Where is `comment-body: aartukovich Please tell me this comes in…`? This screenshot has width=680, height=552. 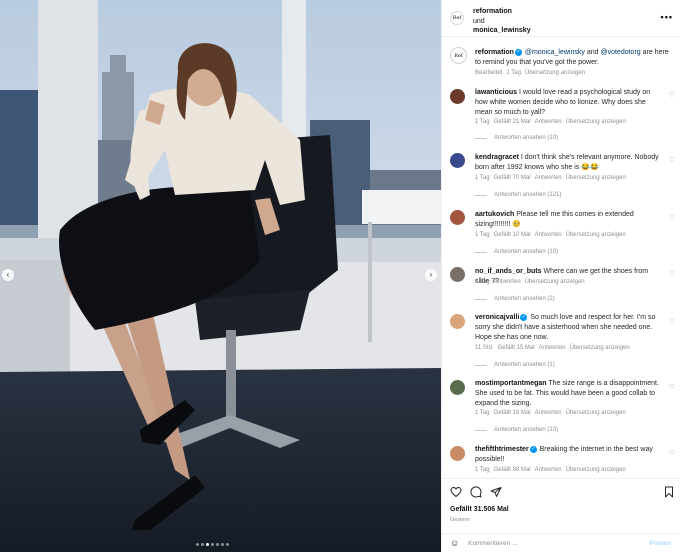
comment-body: aartukovich Please tell me this comes in… is located at coordinates (569, 220).